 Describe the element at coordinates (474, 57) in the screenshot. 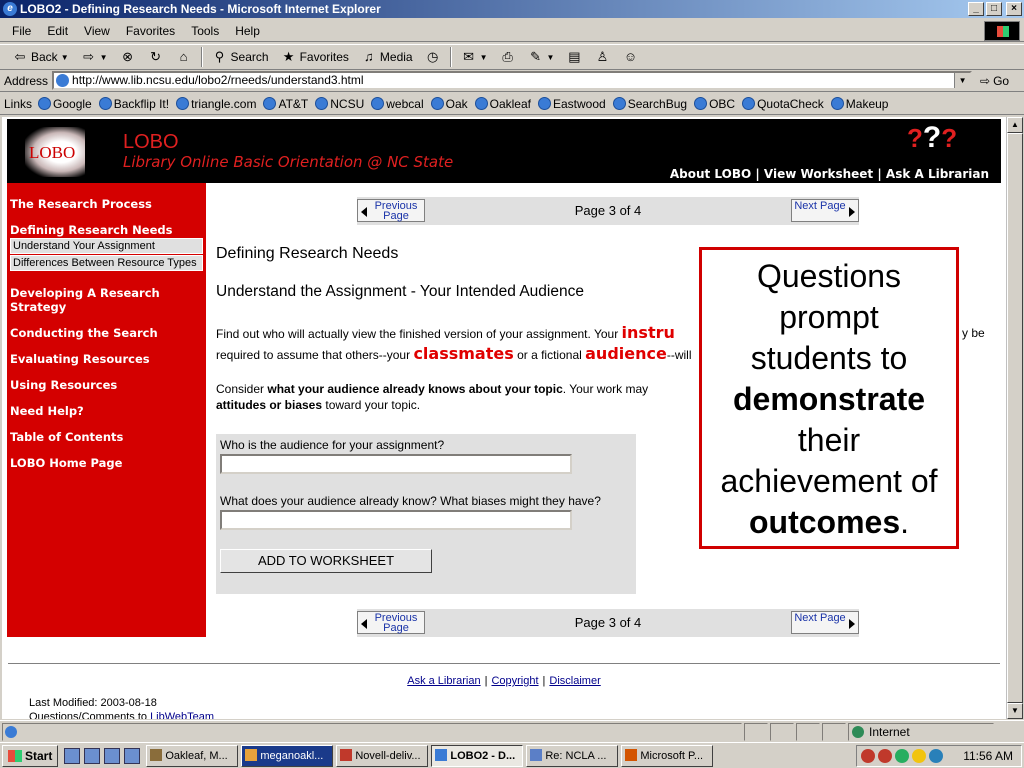

I see `mail-button: ✉ ▼` at that location.